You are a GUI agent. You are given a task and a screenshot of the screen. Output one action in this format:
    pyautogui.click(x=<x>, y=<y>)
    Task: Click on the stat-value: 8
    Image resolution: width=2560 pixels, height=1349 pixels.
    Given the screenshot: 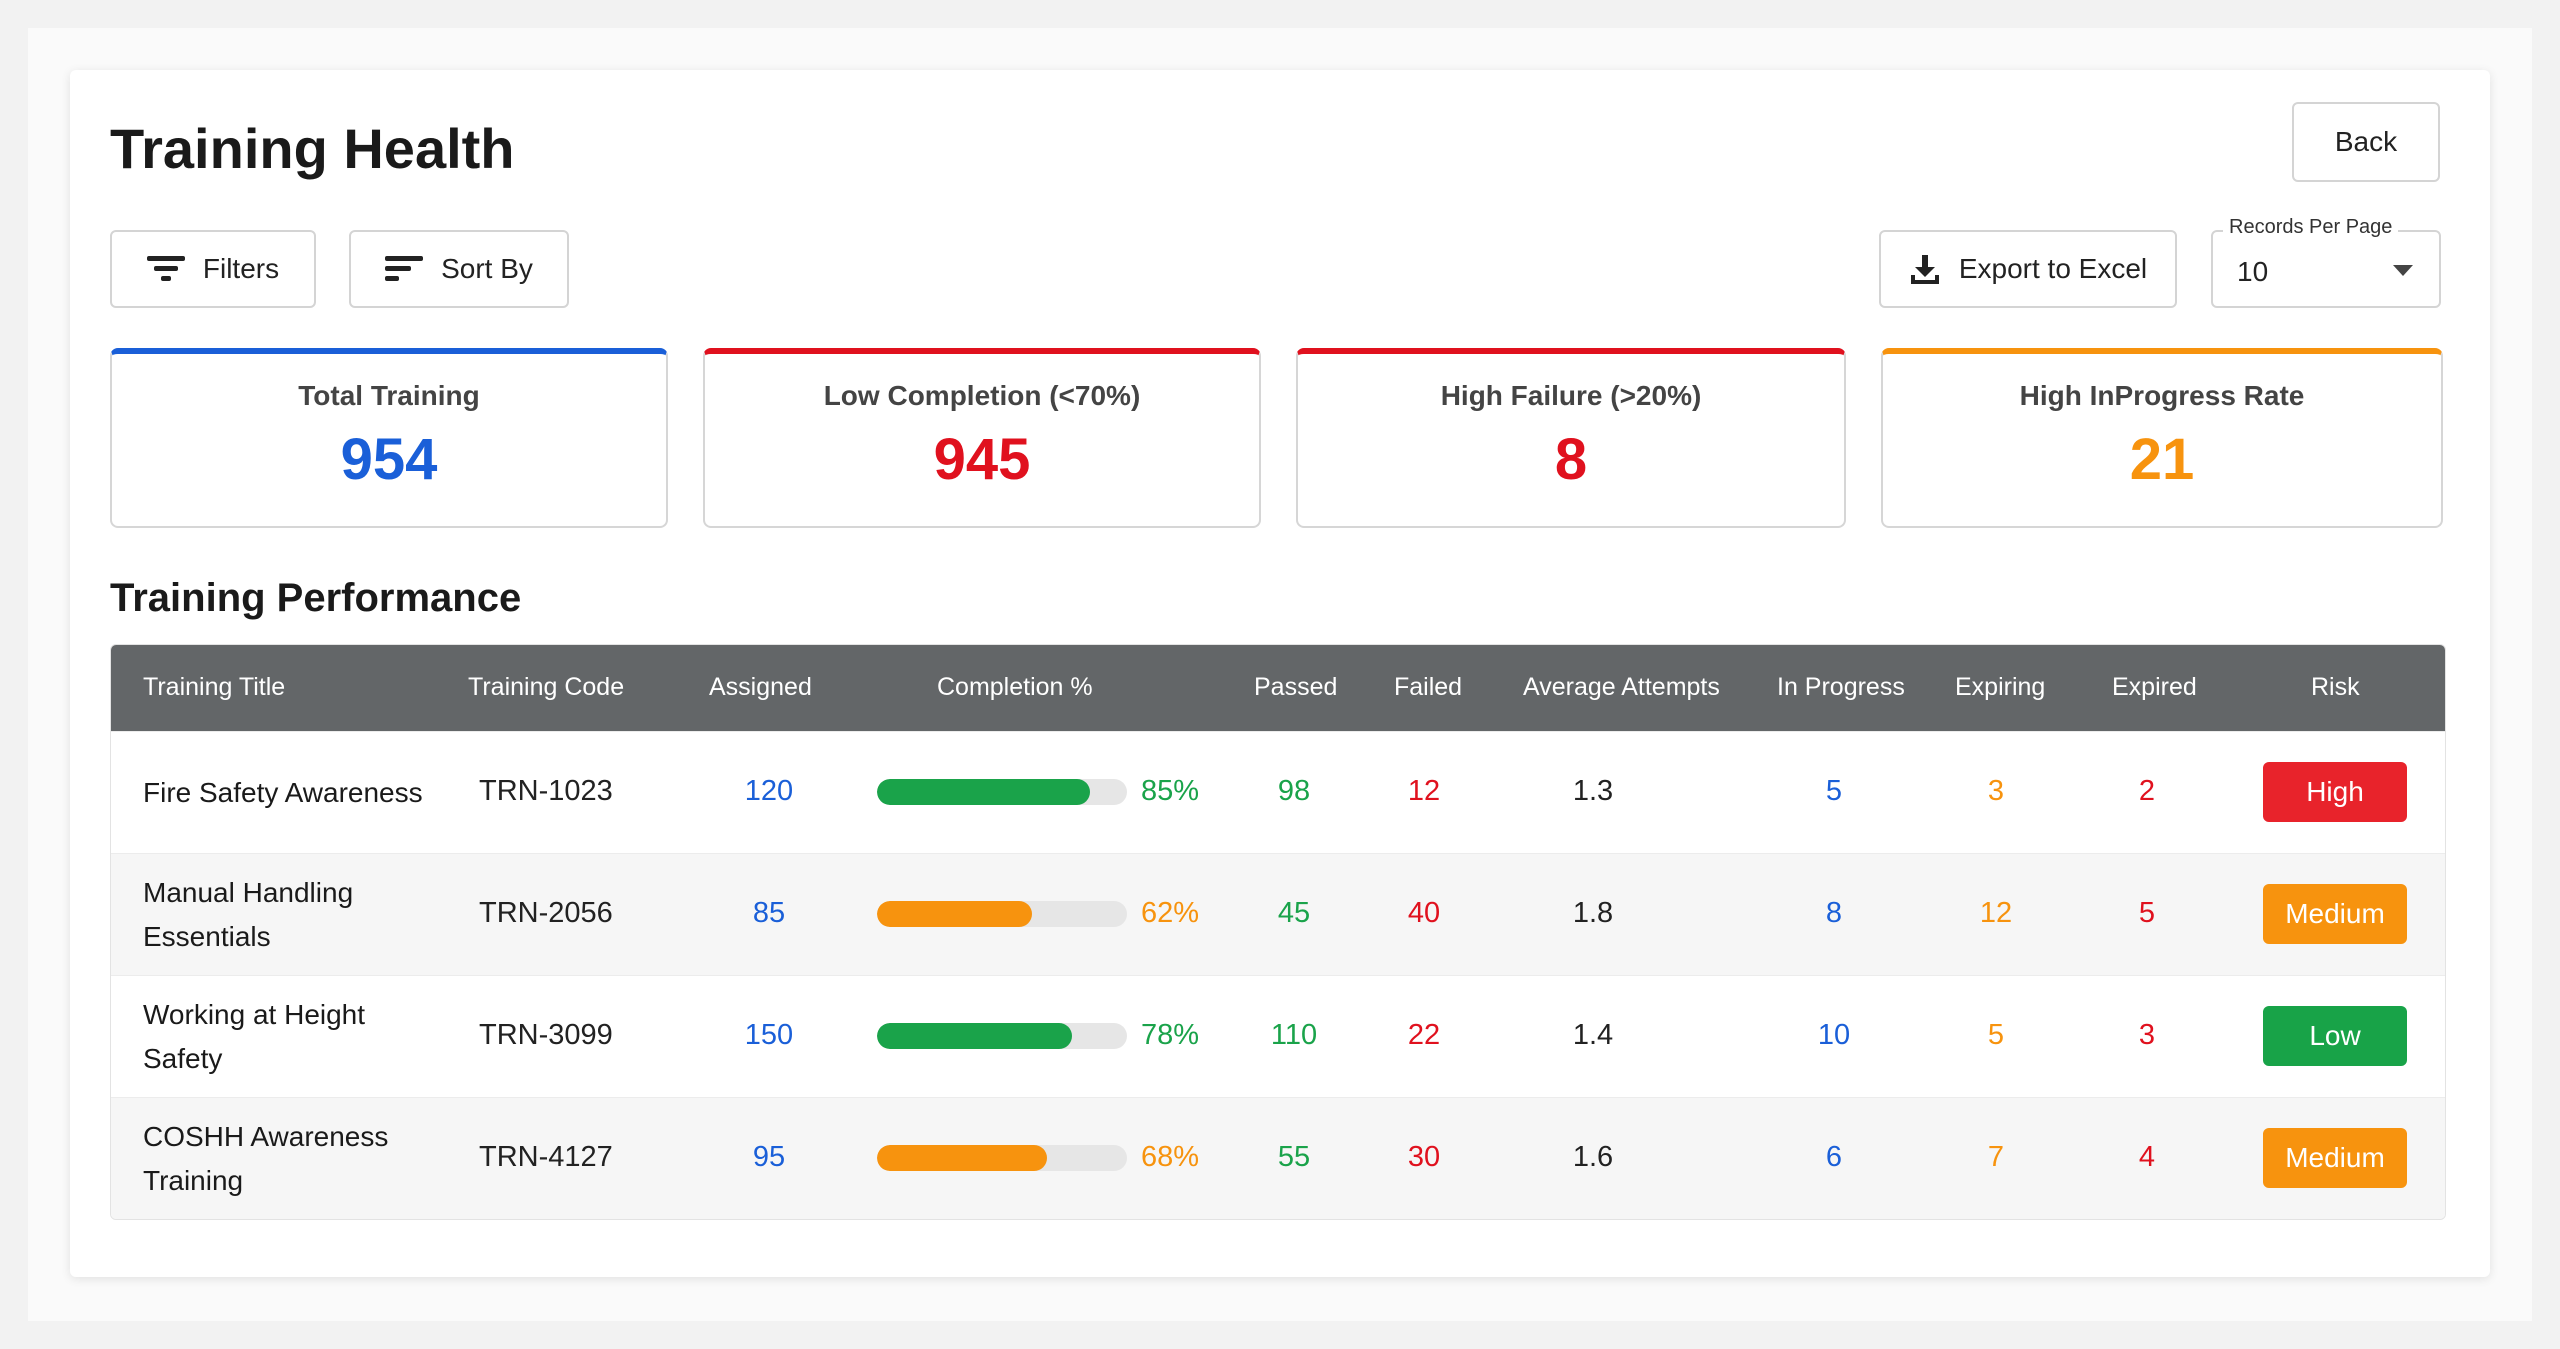 What is the action you would take?
    pyautogui.click(x=1571, y=459)
    